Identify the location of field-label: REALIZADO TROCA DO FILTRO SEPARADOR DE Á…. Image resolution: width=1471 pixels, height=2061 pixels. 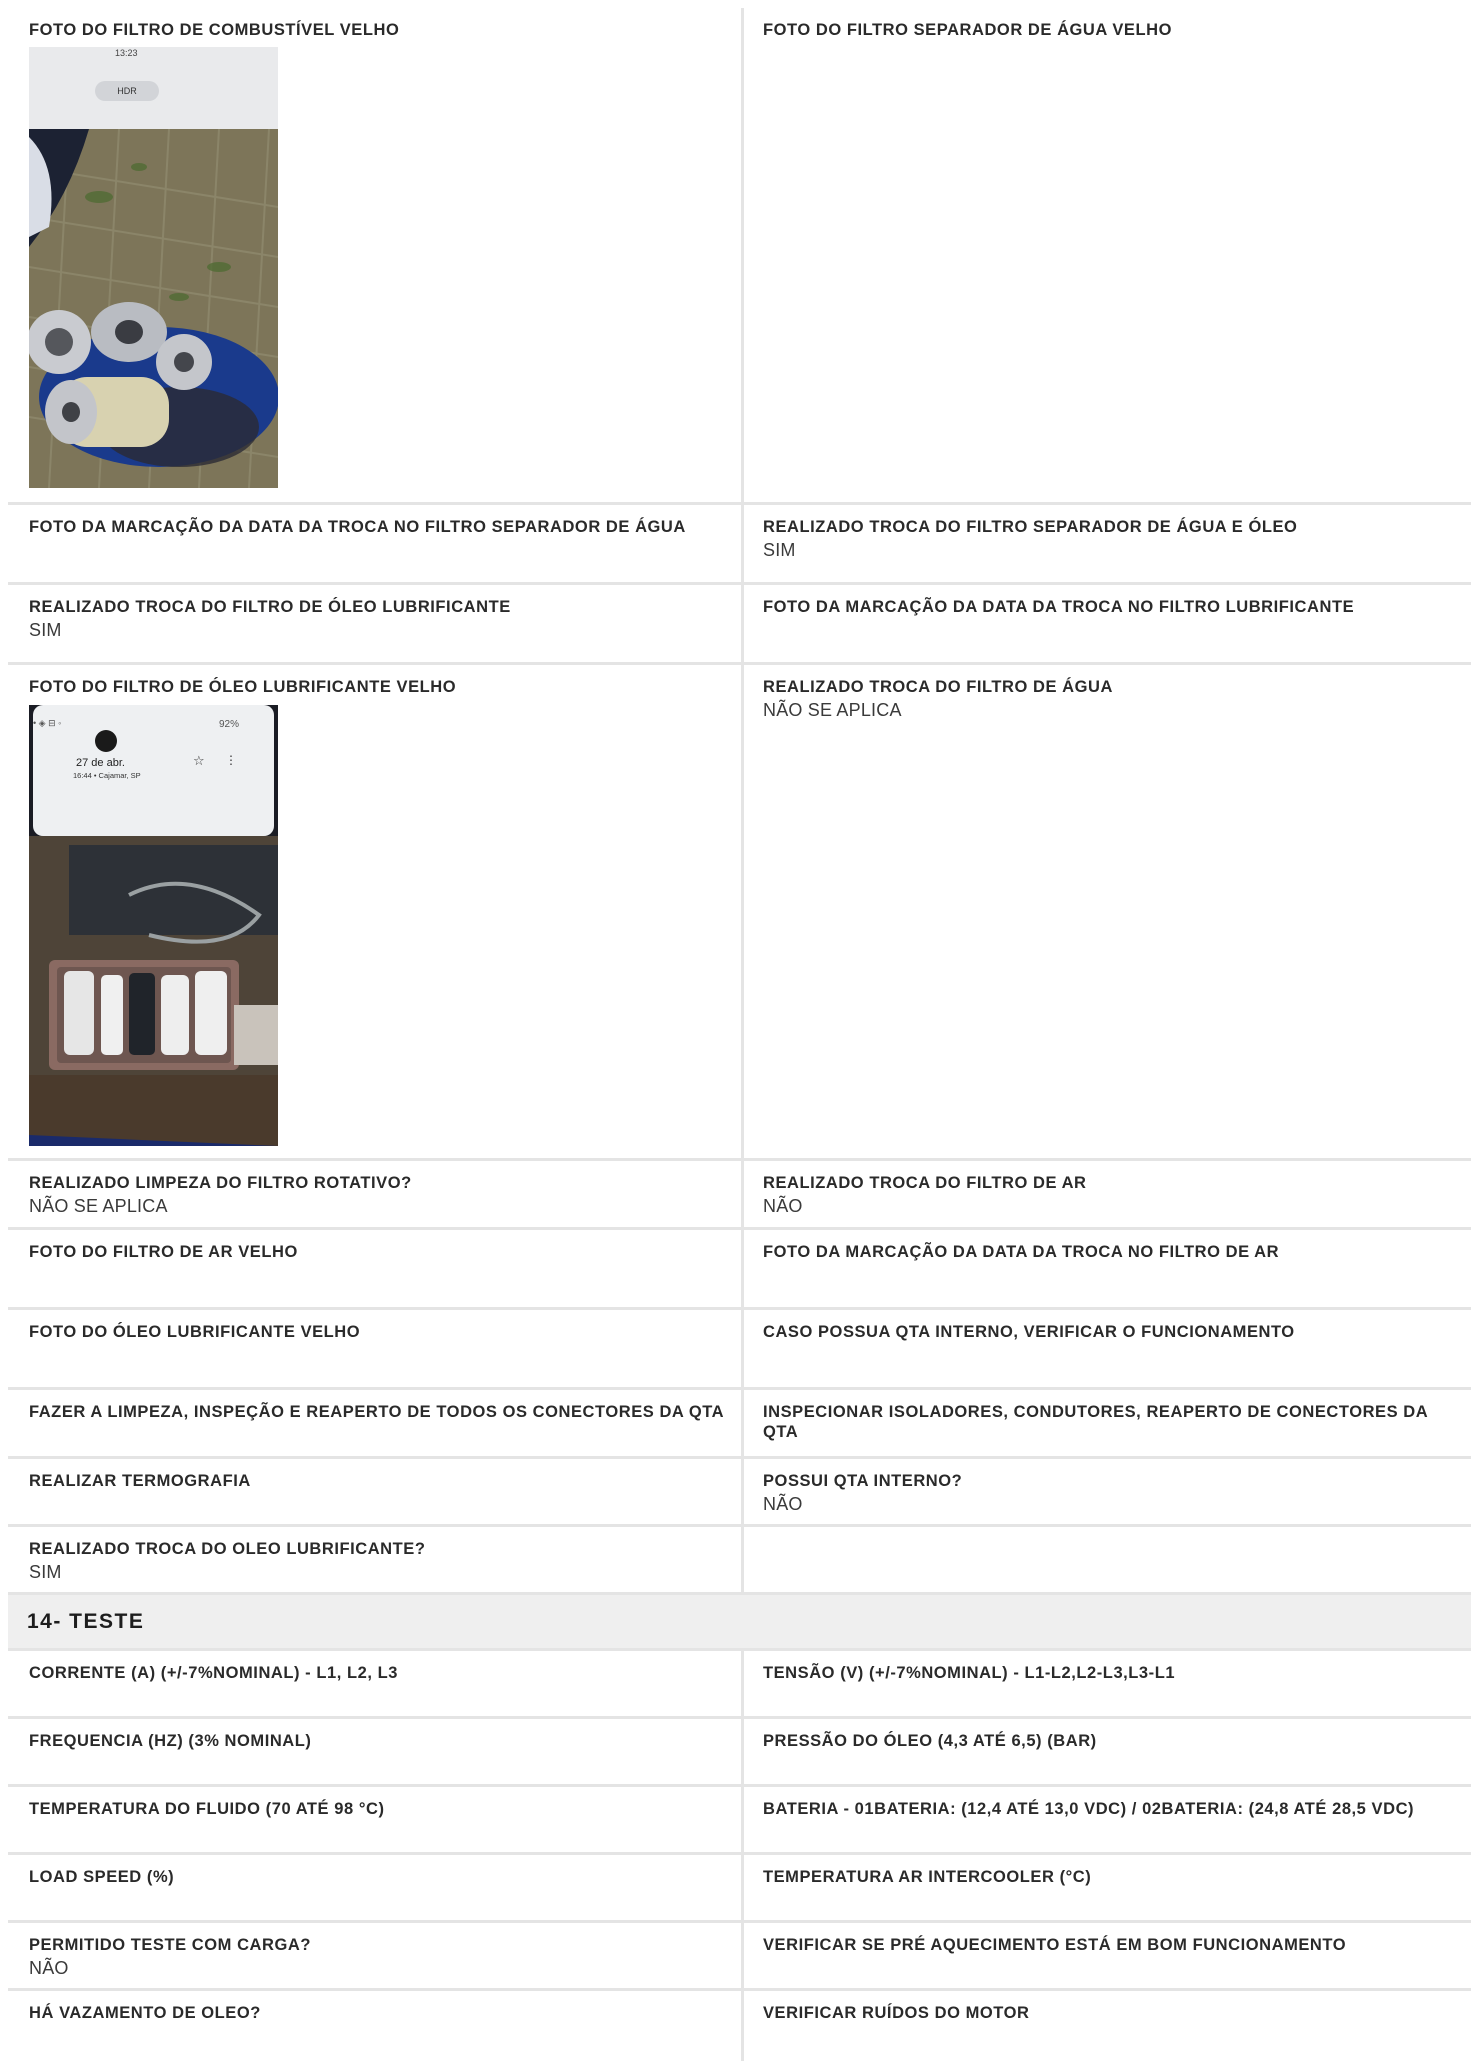
(1030, 527).